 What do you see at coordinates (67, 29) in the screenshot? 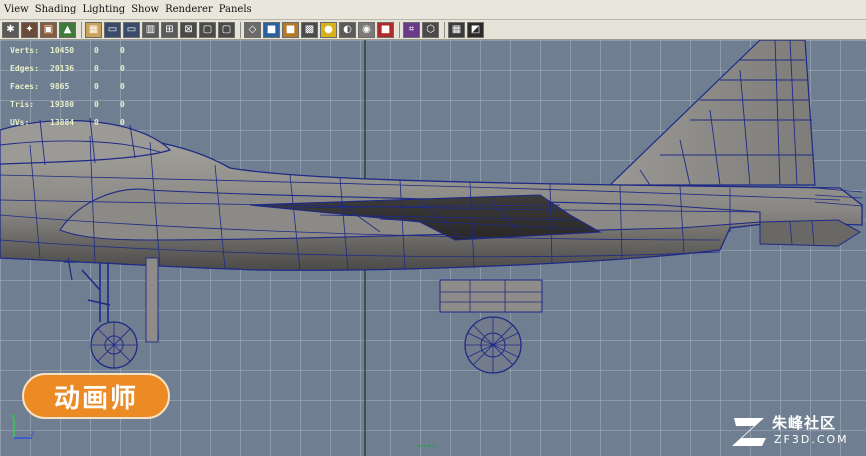
I see `bookmark-icon: ▲` at bounding box center [67, 29].